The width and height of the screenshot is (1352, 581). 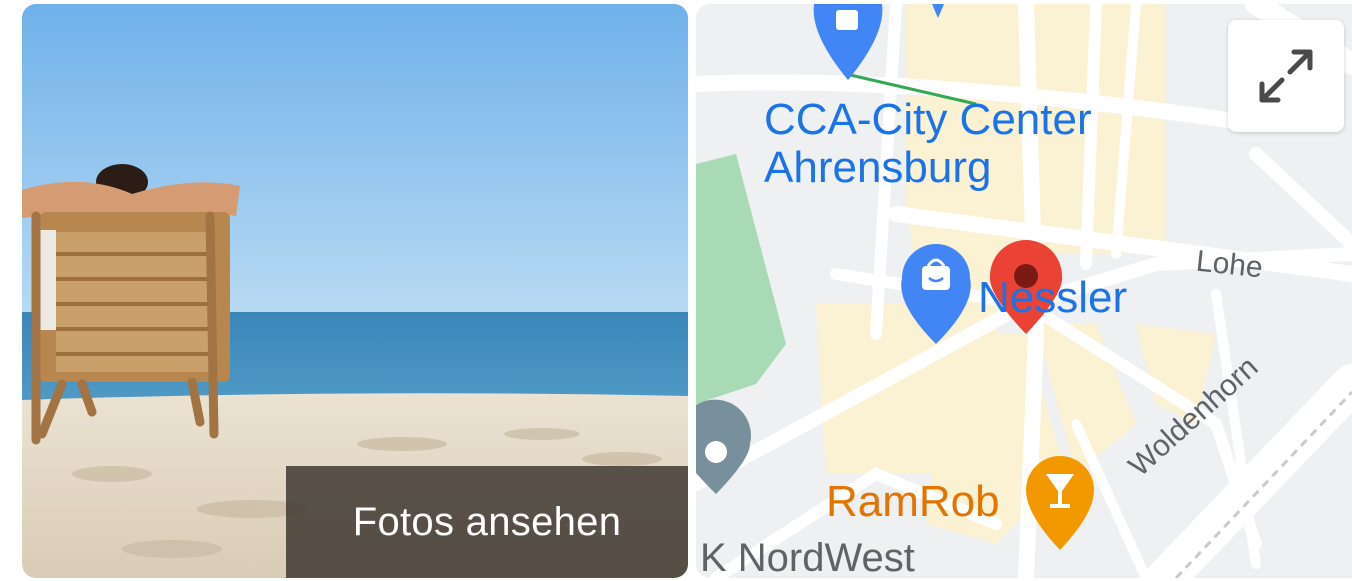 What do you see at coordinates (723, 446) in the screenshot?
I see `location-pin-icon` at bounding box center [723, 446].